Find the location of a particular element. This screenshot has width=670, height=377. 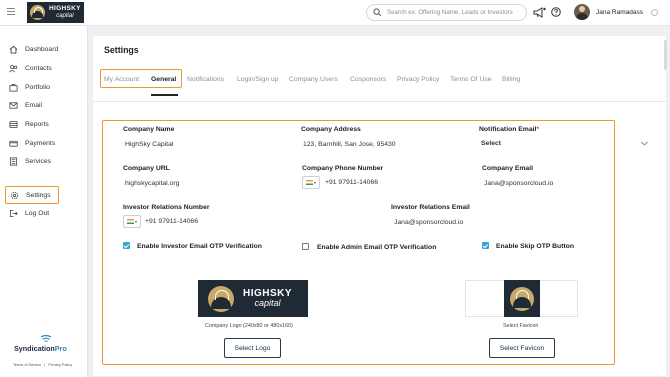

company-phone-label: Company Phone Number is located at coordinates (343, 168).